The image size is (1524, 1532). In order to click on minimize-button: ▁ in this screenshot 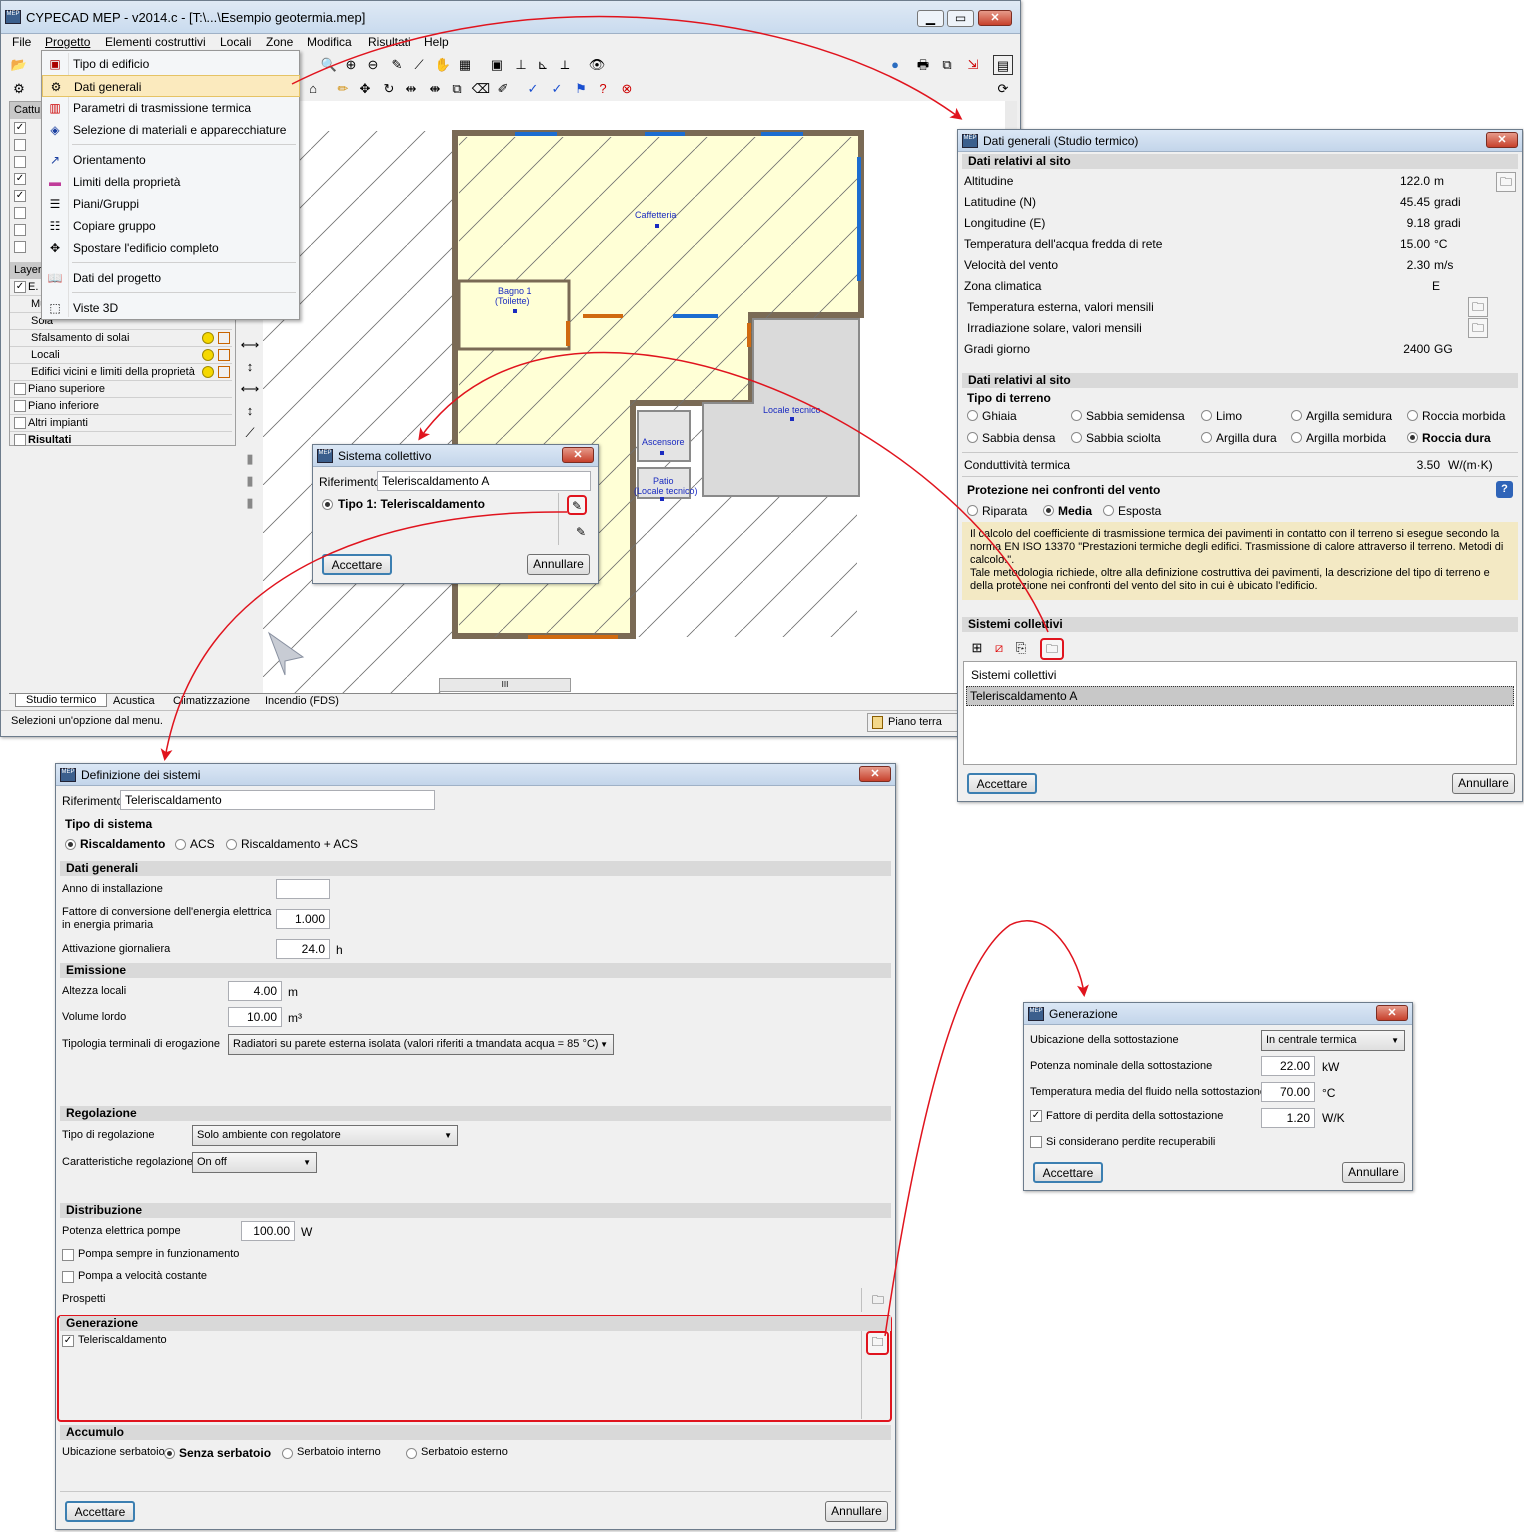, I will do `click(930, 18)`.